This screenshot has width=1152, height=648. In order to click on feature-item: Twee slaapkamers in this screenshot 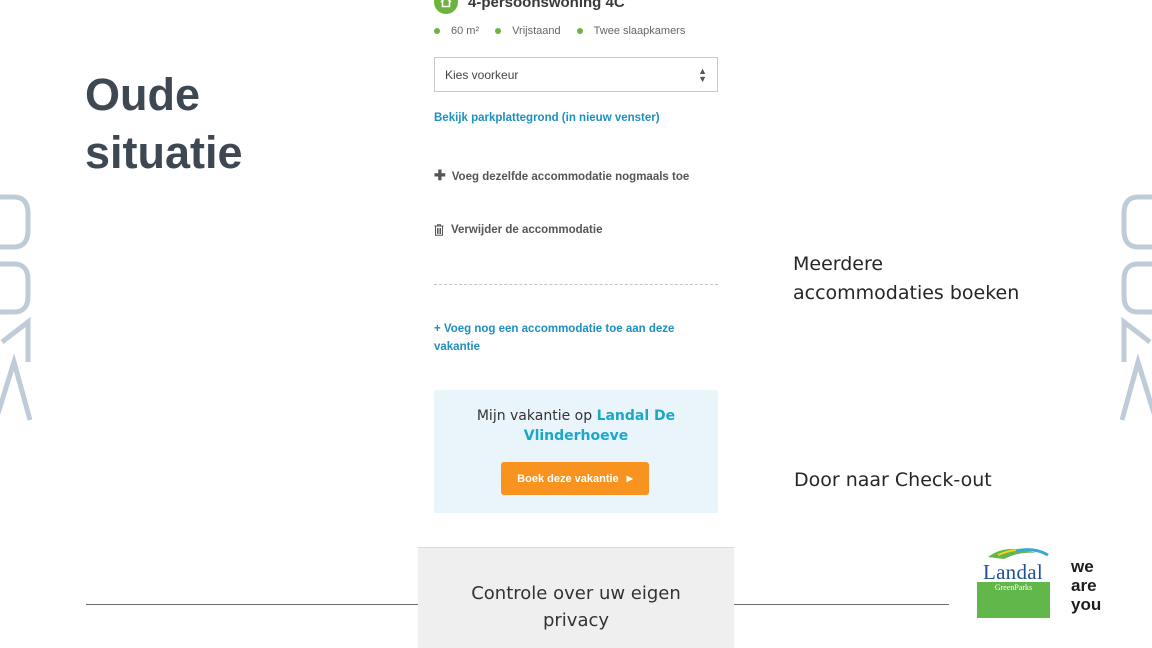, I will do `click(630, 31)`.